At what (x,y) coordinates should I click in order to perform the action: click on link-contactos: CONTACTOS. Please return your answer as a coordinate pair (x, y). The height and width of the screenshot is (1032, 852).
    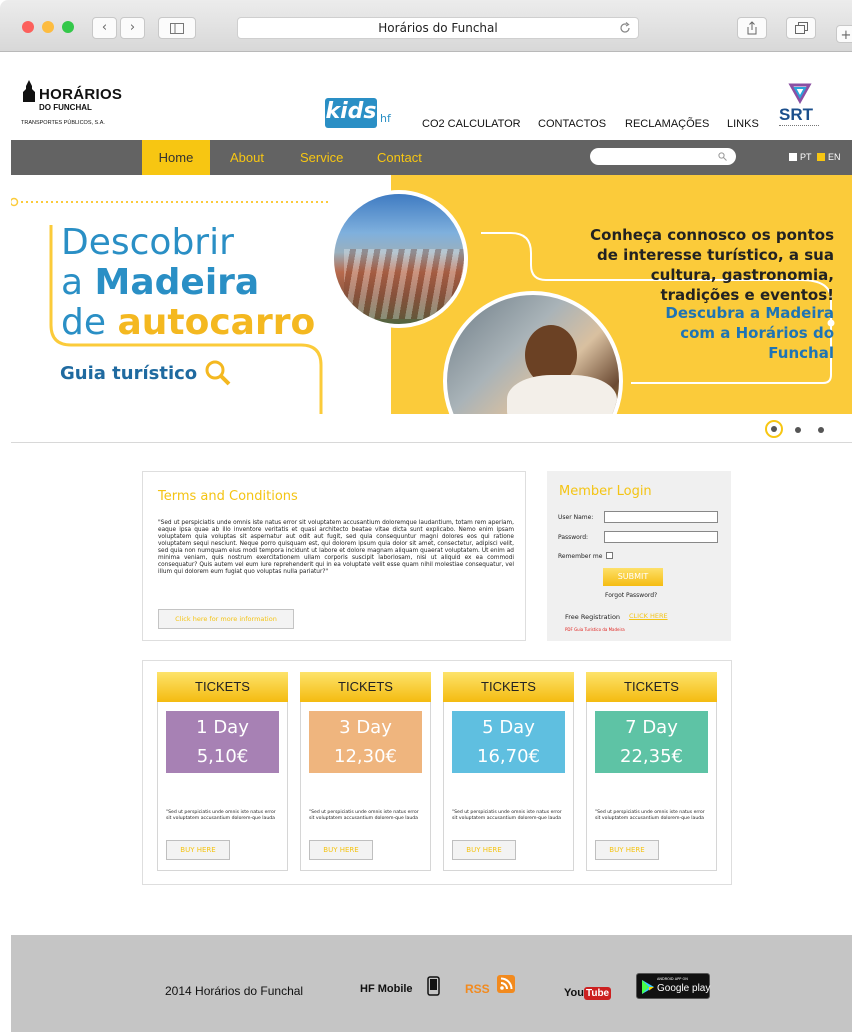
    Looking at the image, I should click on (572, 124).